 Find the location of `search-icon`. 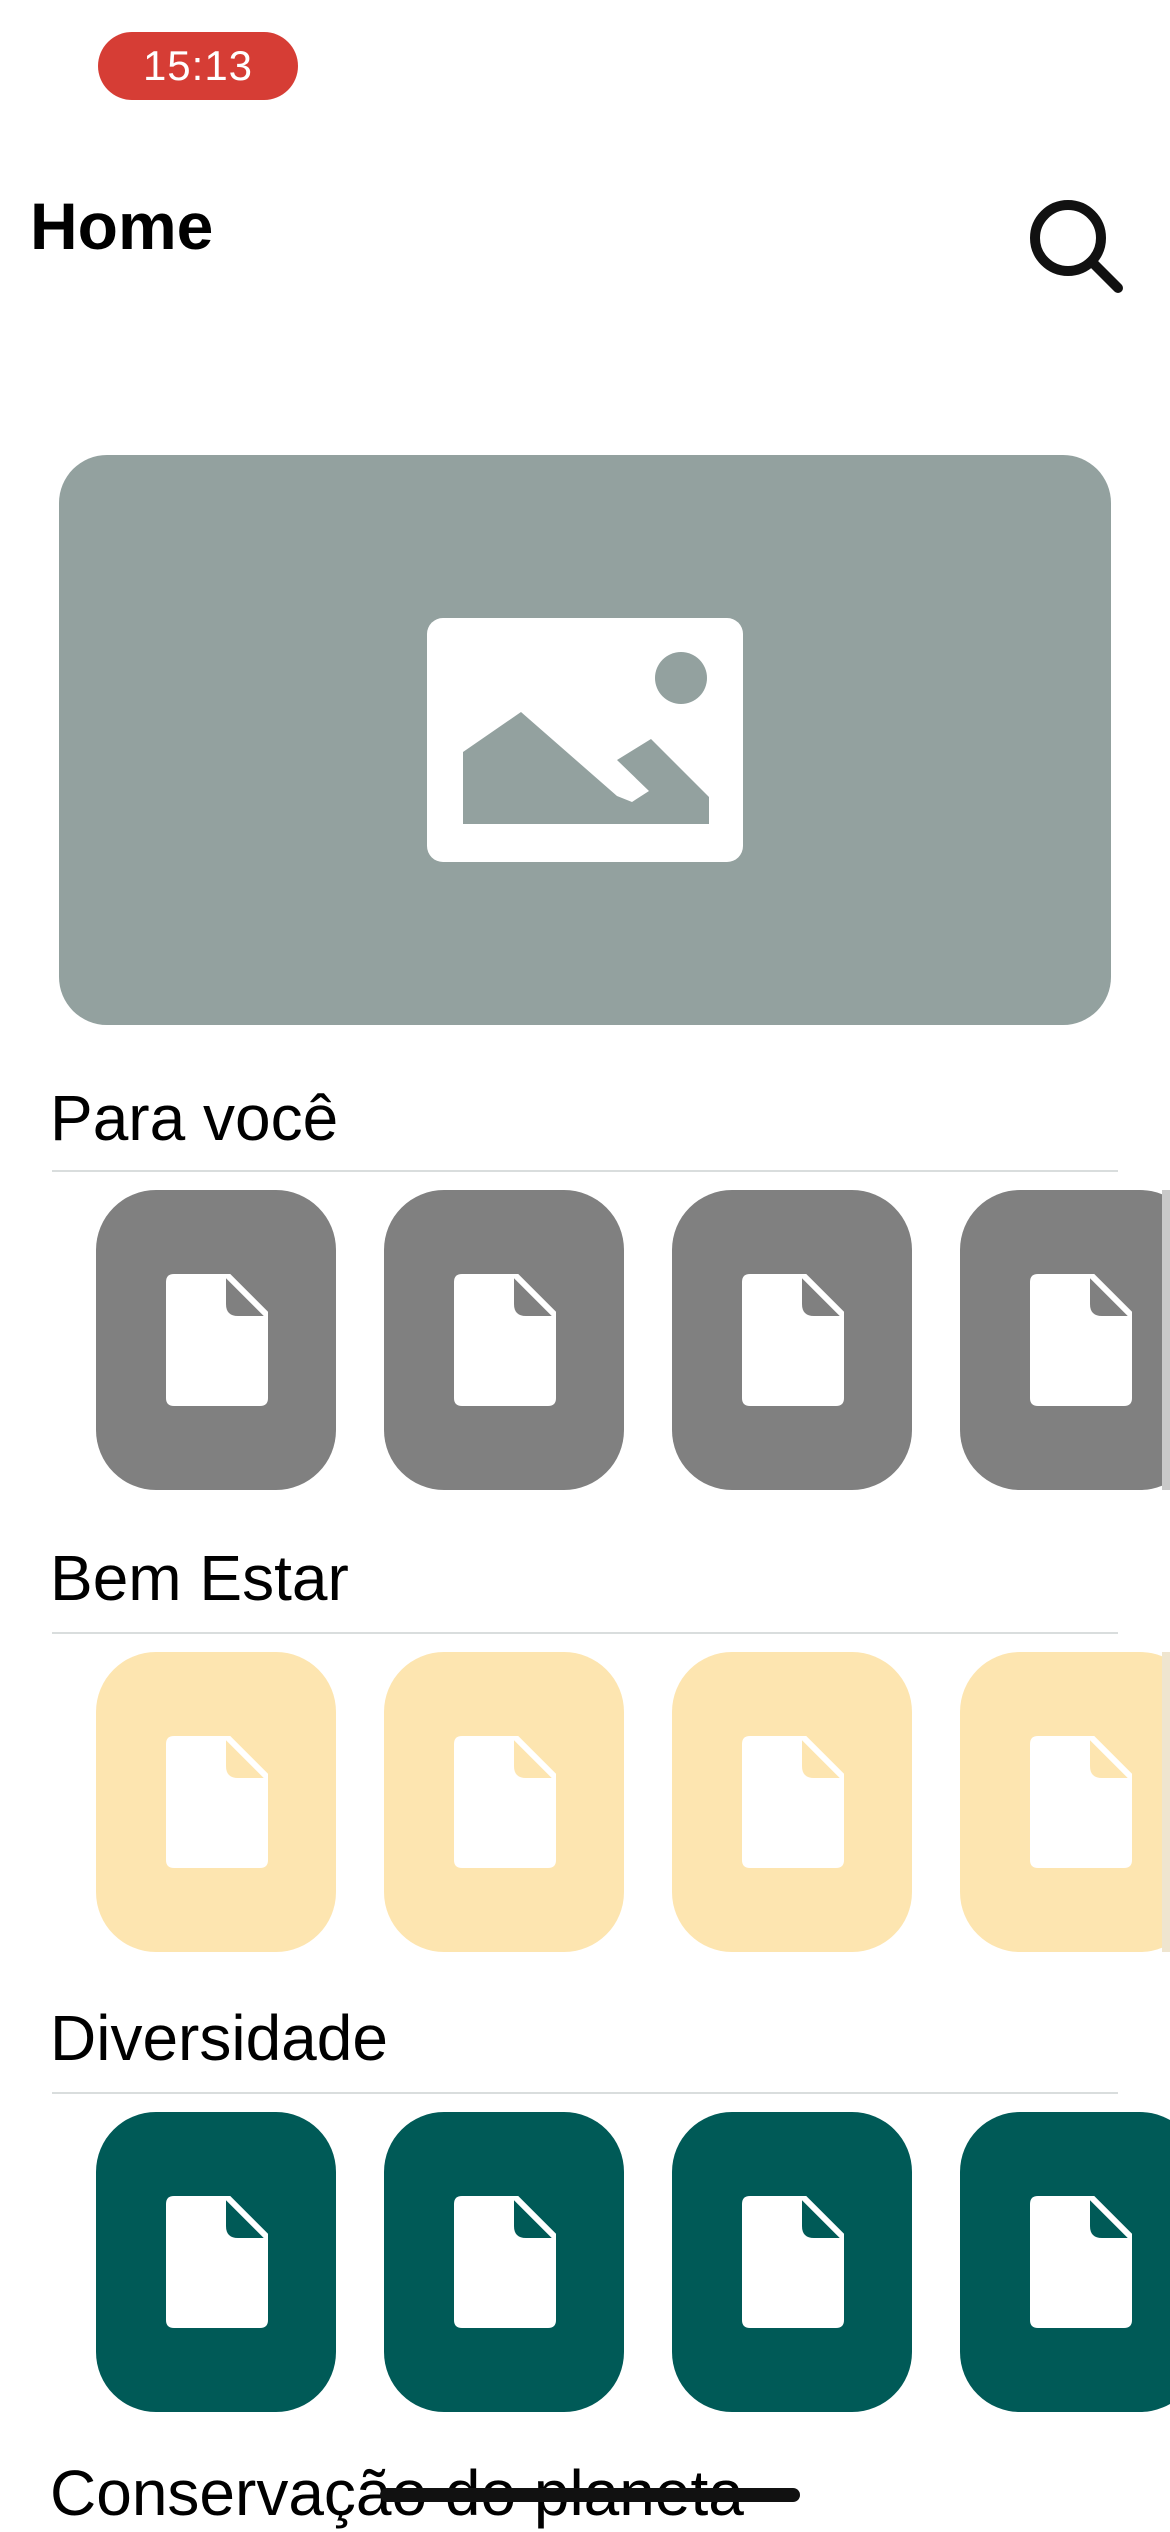

search-icon is located at coordinates (1076, 246).